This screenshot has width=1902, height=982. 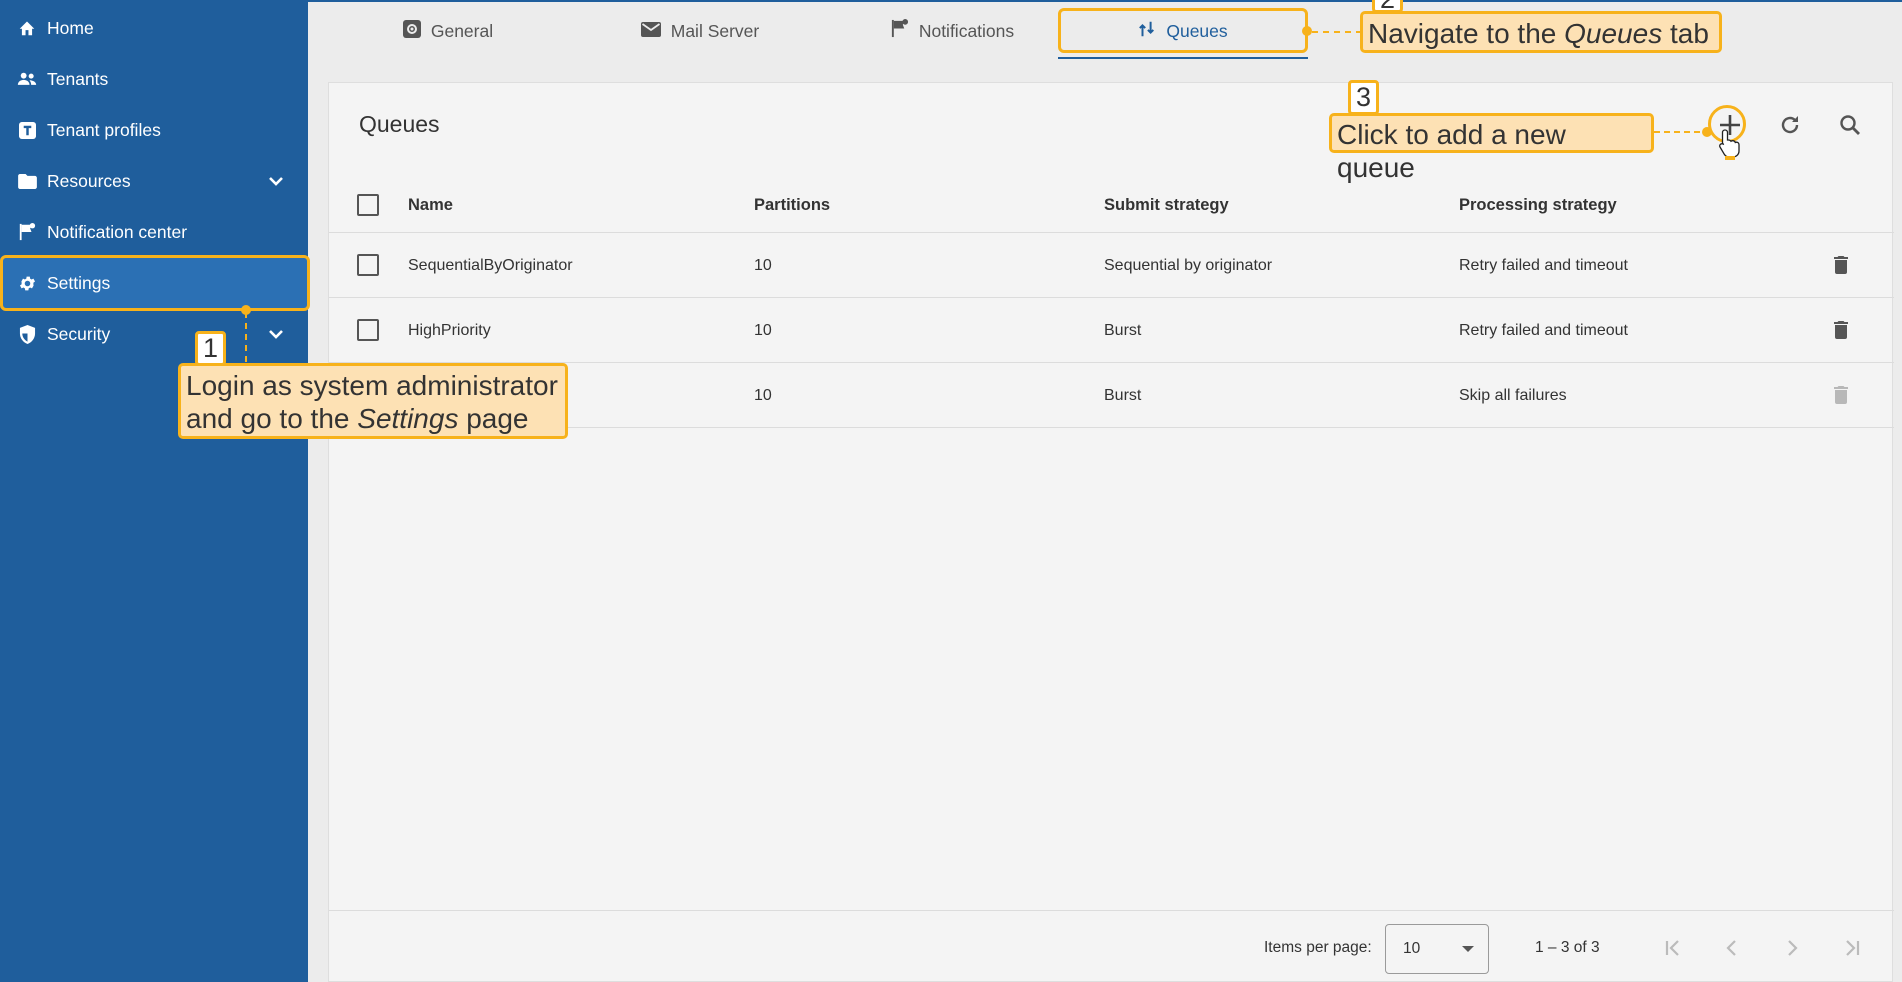 What do you see at coordinates (1538, 205) in the screenshot?
I see `column-header-processing-strategy: Processing strategy` at bounding box center [1538, 205].